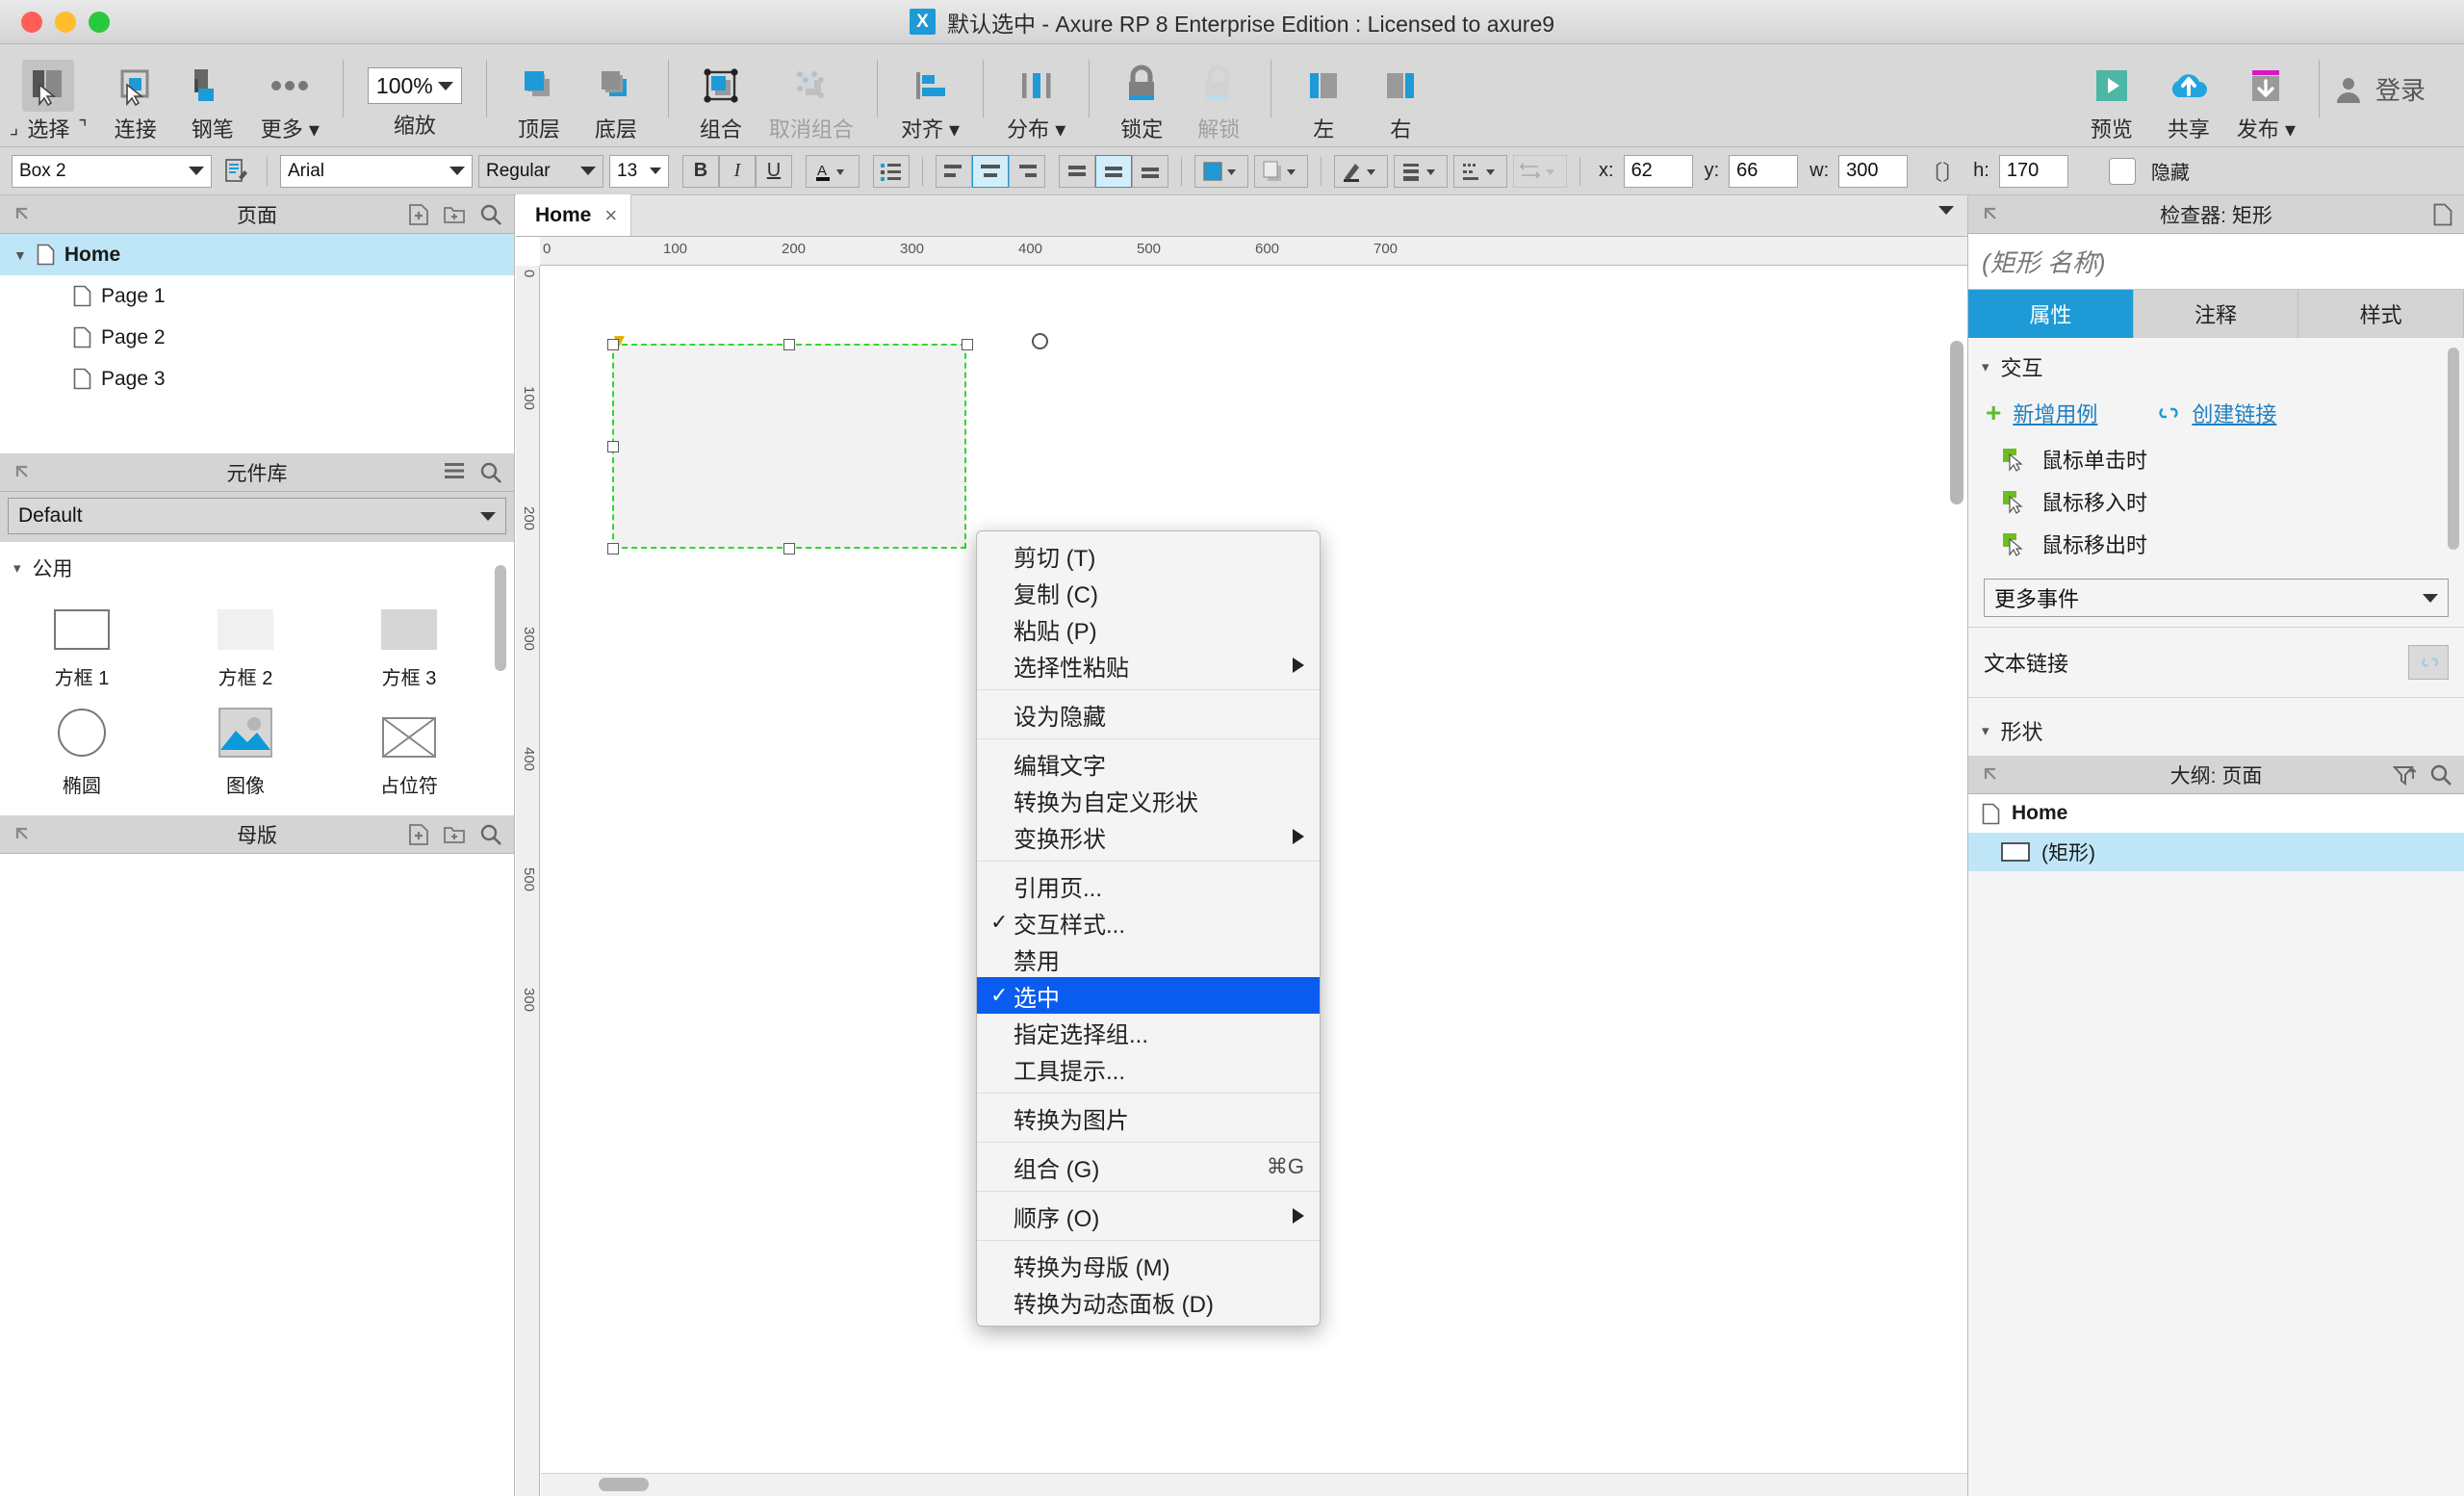  What do you see at coordinates (257, 564) in the screenshot?
I see `library-group-common: ▾ 公用` at bounding box center [257, 564].